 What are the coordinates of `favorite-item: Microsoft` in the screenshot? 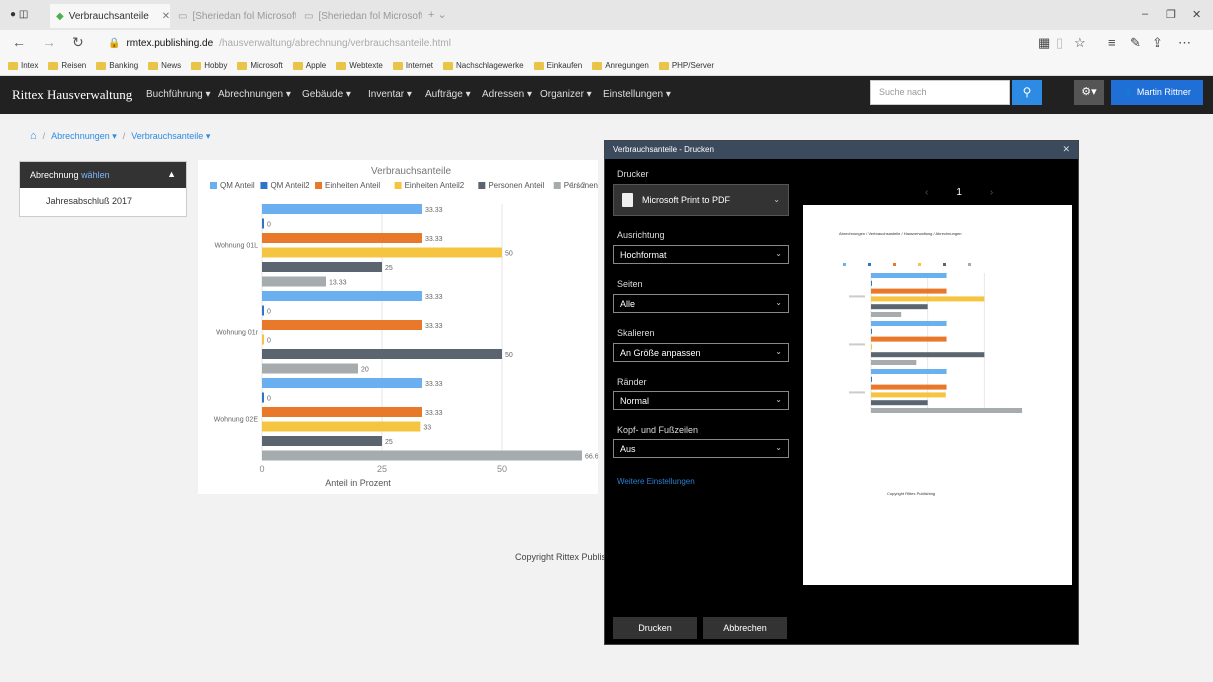 It's located at (260, 65).